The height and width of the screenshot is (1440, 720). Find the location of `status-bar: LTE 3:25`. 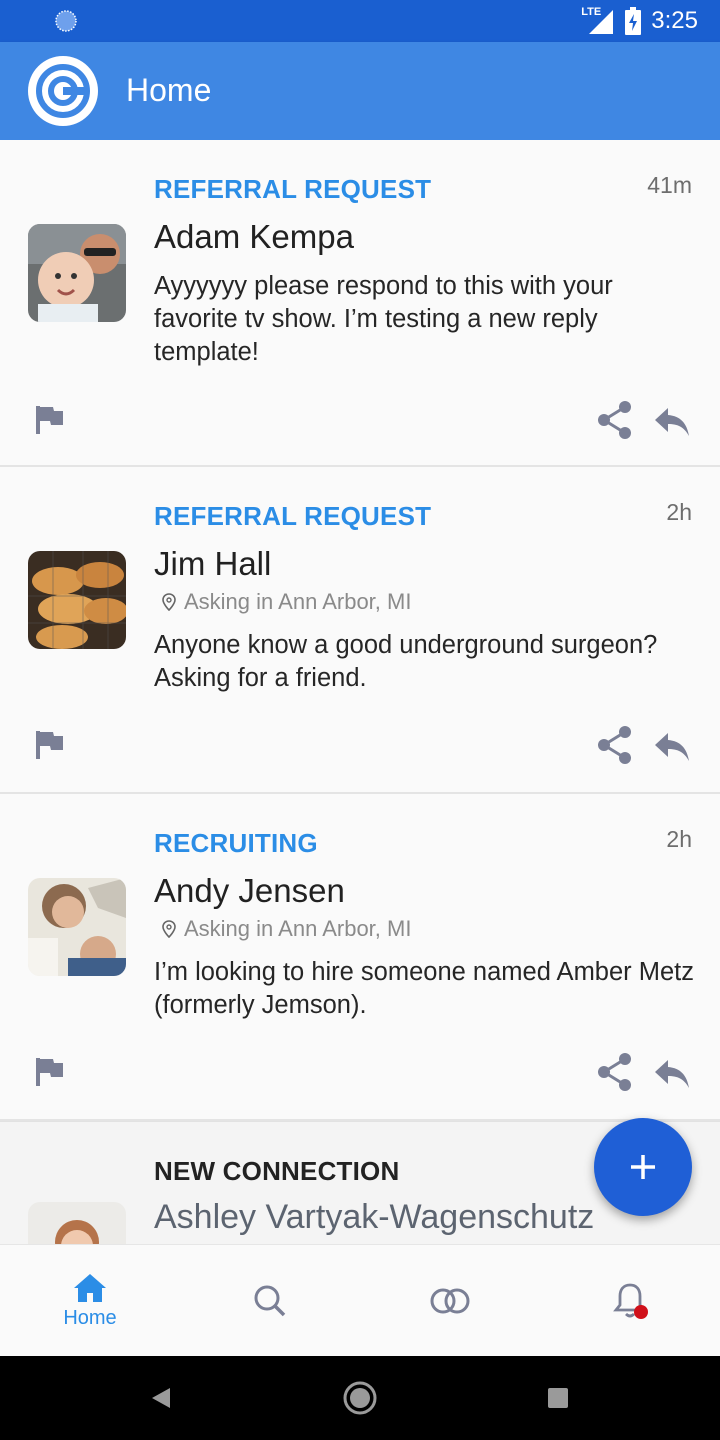

status-bar: LTE 3:25 is located at coordinates (360, 21).